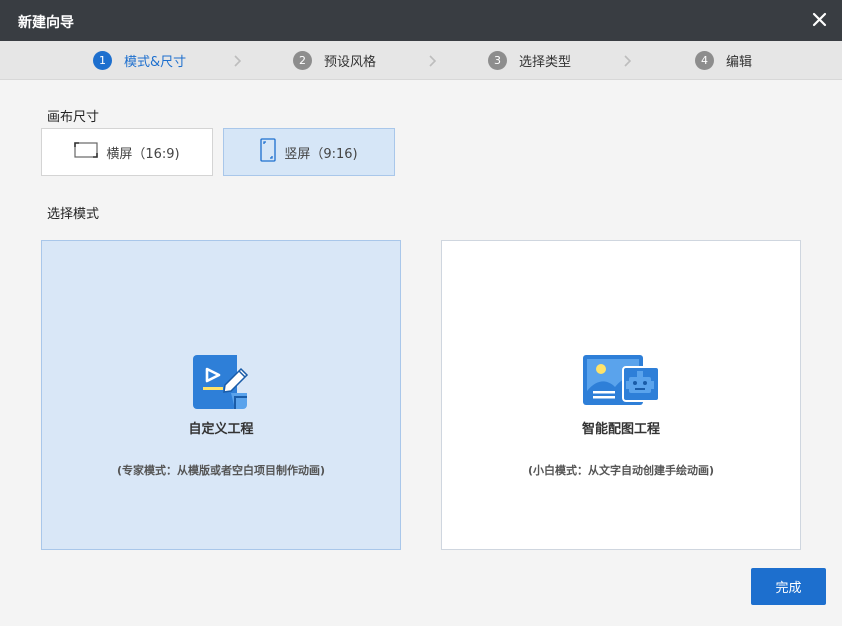 This screenshot has width=842, height=626. I want to click on portrait-label: 竖屏（9:16), so click(321, 154).